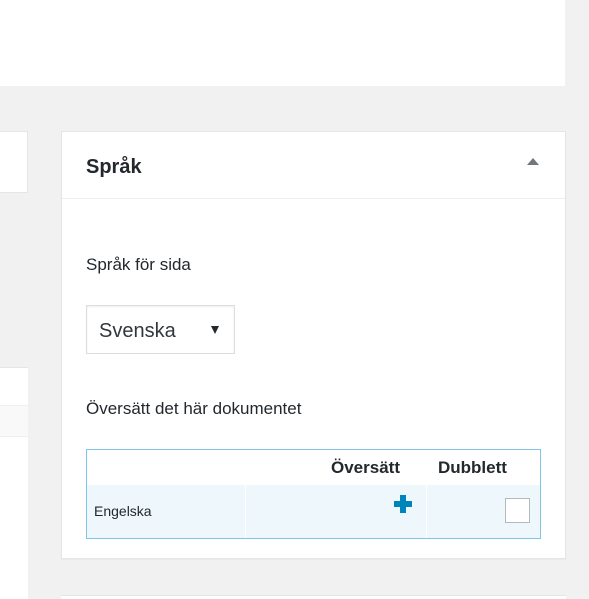 The image size is (589, 599). I want to click on left-panel-stripe, so click(14, 421).